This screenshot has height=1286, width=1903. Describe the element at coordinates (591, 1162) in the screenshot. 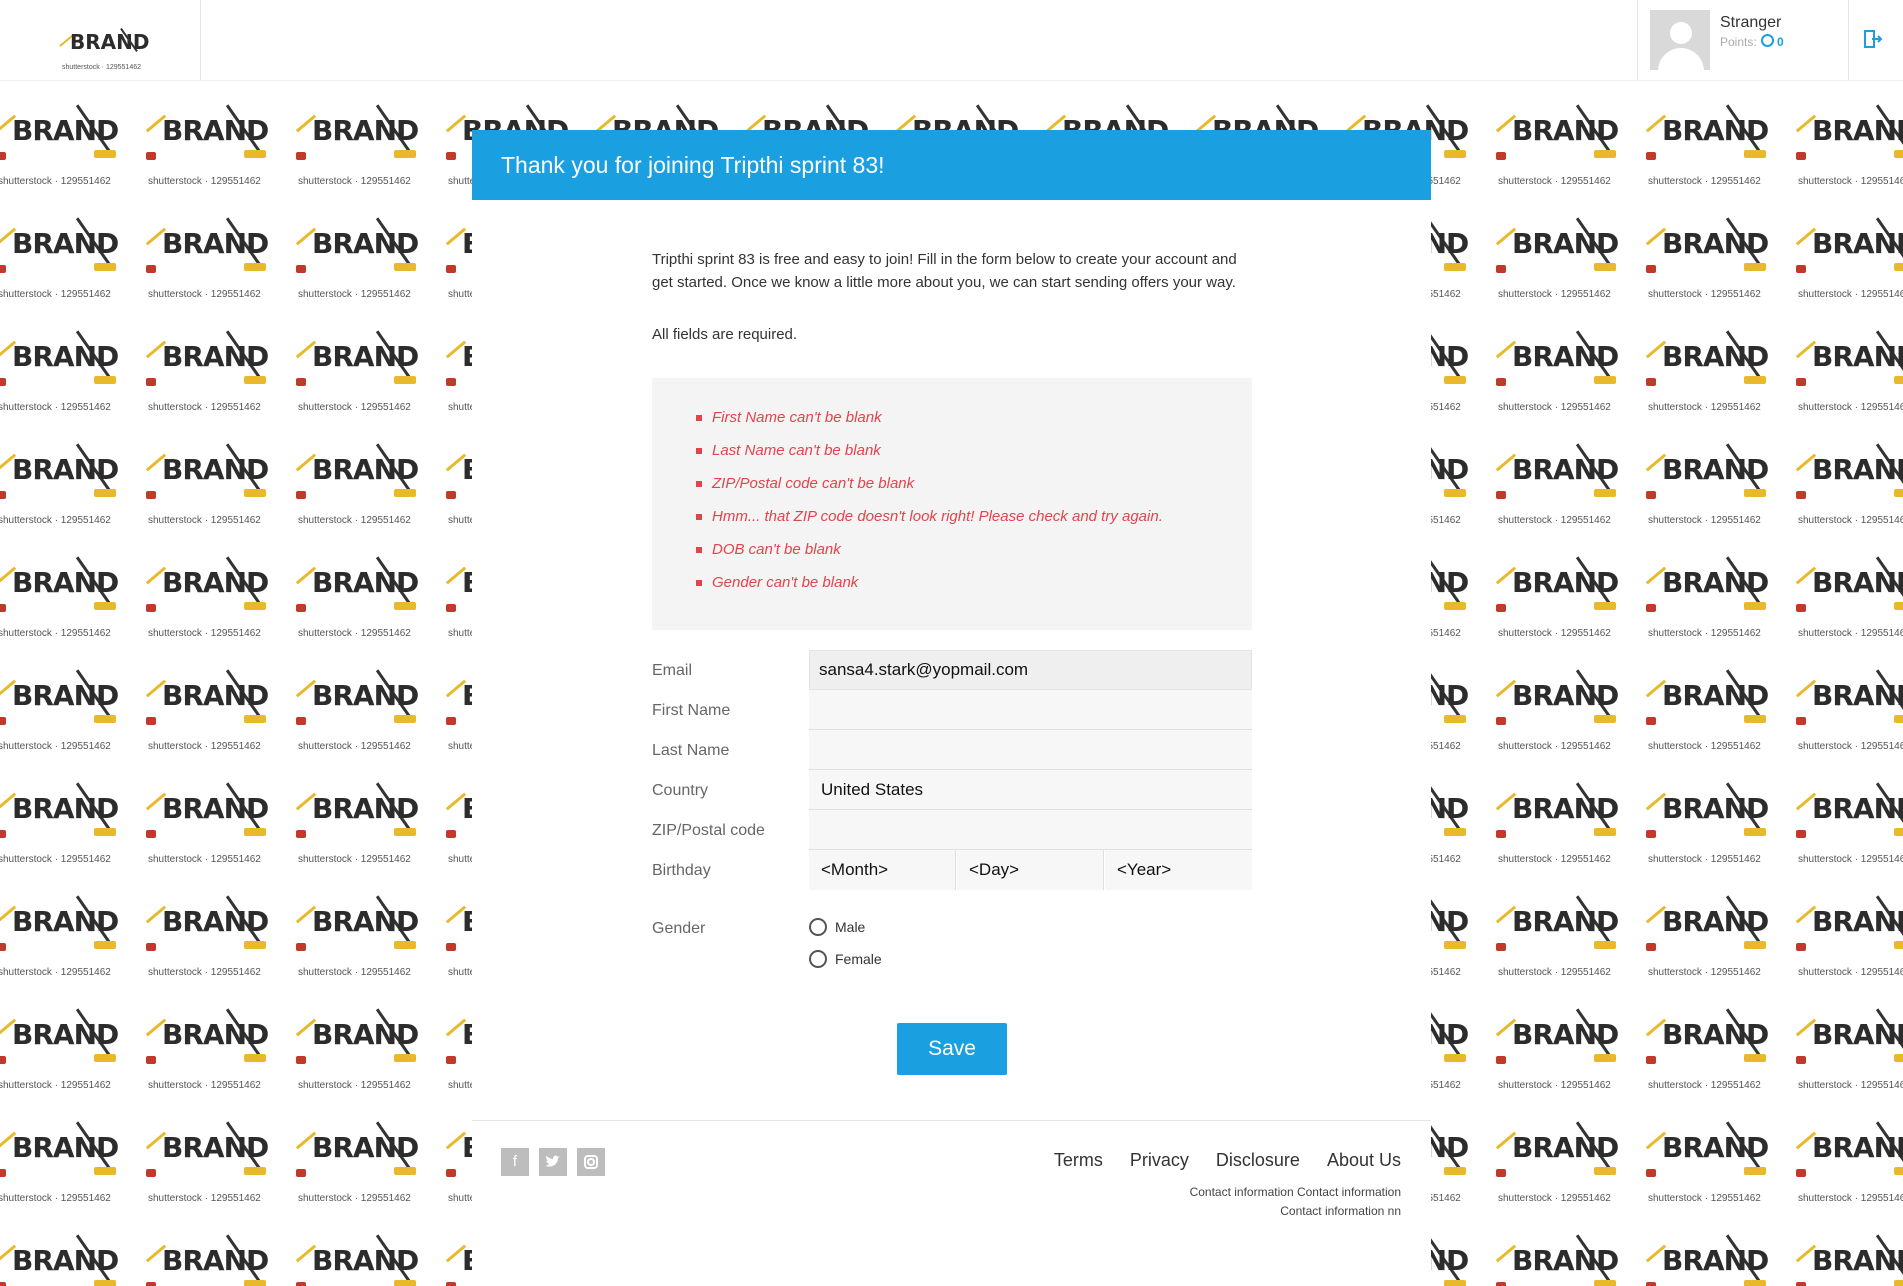

I see `instagram-icon` at that location.